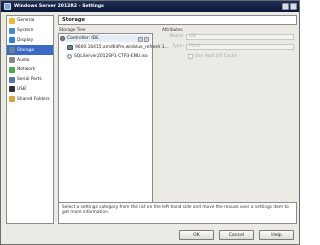 The height and width of the screenshot is (245, 320). Describe the element at coordinates (140, 39) in the screenshot. I see `add-optical-drive-button` at that location.